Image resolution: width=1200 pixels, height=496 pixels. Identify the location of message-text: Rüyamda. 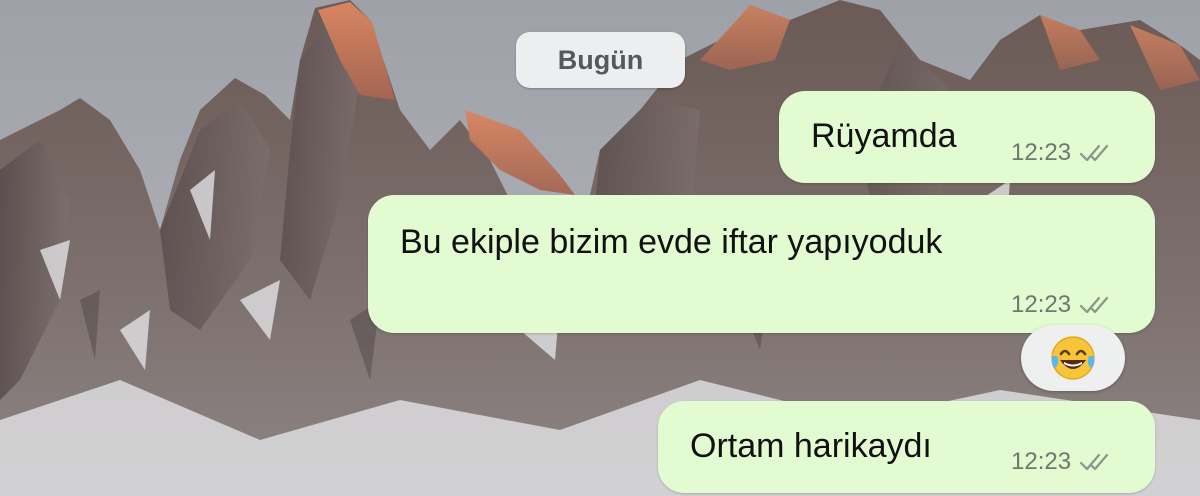
(884, 136).